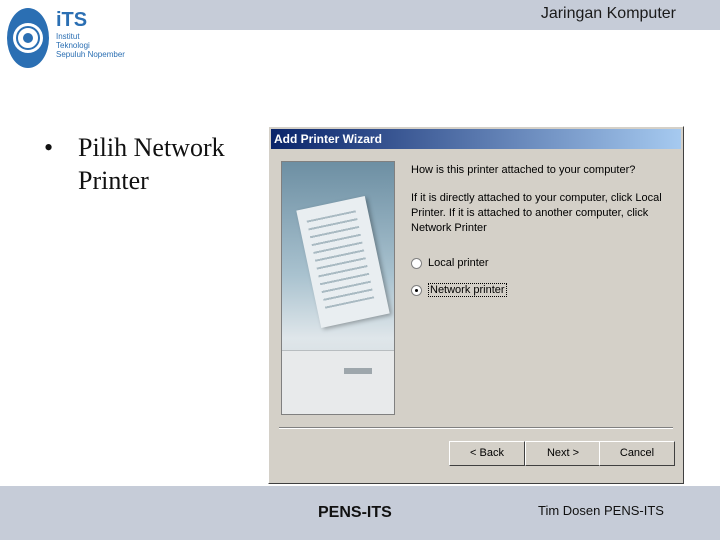 The width and height of the screenshot is (720, 540). I want to click on back-button: < Back, so click(487, 453).